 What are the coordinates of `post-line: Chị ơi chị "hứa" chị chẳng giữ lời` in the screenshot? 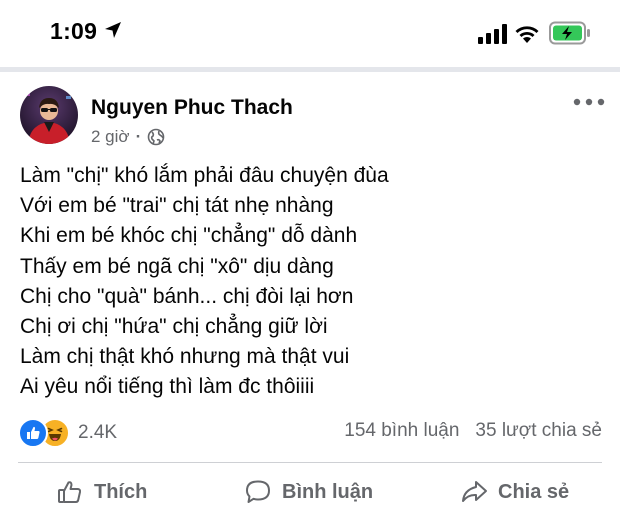 It's located at (174, 327).